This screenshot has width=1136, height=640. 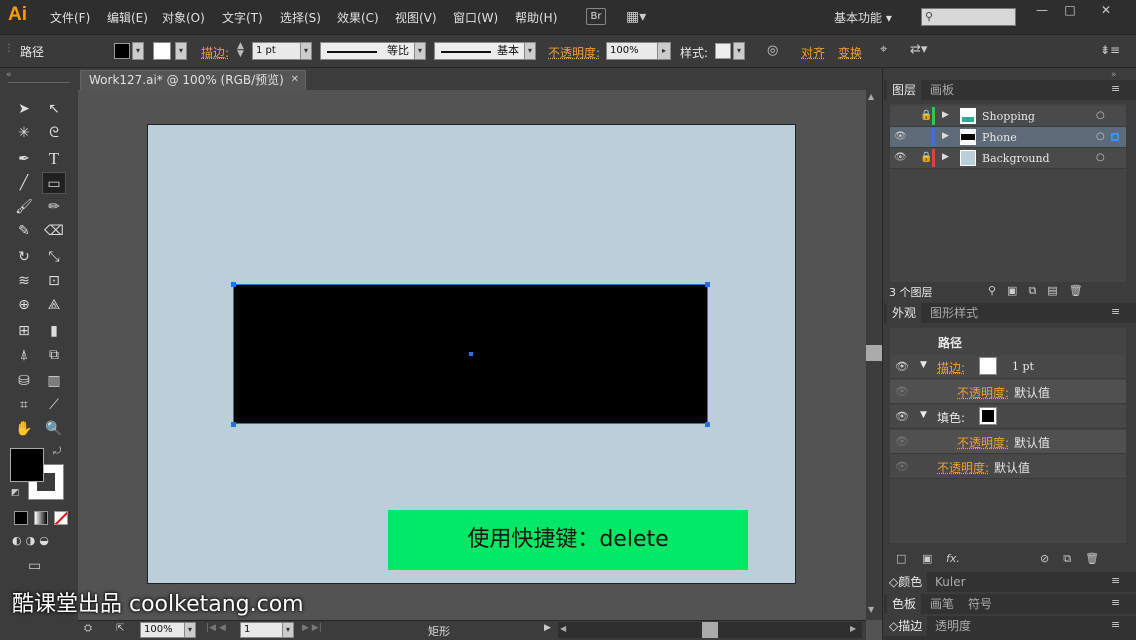 I want to click on gpu-icon: ⛭, so click(x=88, y=628).